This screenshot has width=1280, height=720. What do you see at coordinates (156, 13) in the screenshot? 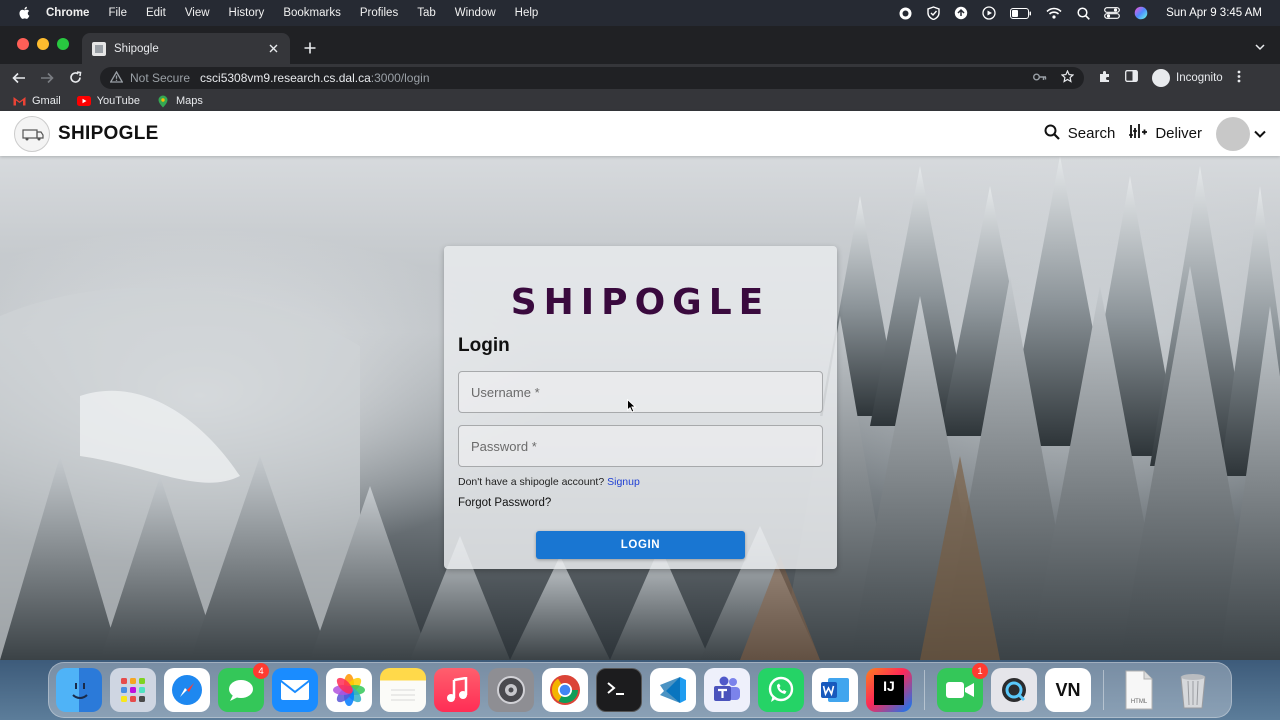
I see `menu-edit: Edit` at bounding box center [156, 13].